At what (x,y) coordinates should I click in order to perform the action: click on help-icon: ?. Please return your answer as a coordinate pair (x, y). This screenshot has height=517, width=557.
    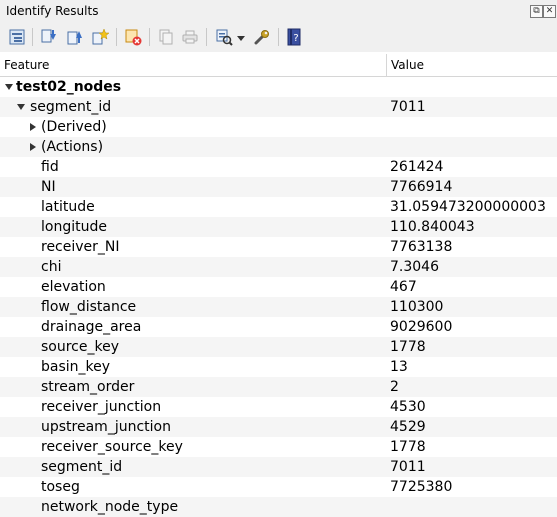
    Looking at the image, I should click on (294, 37).